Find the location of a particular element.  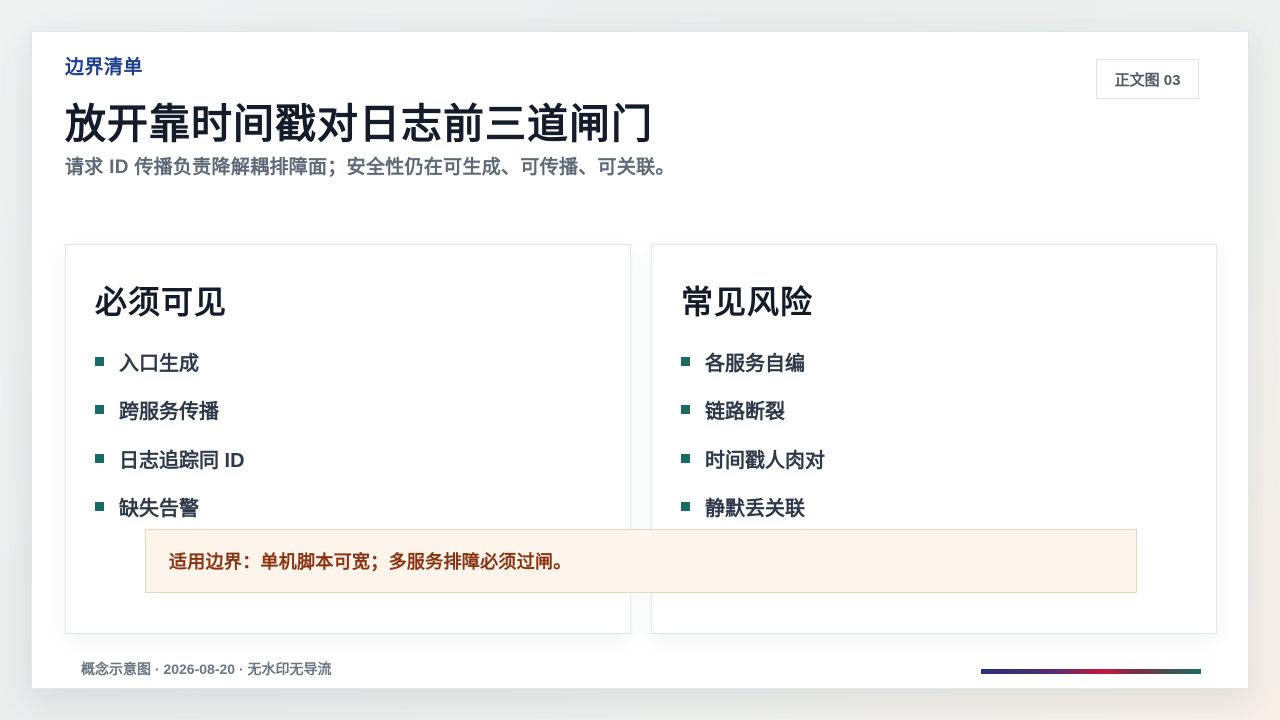

list-item: 缺失告警 is located at coordinates (170, 507).